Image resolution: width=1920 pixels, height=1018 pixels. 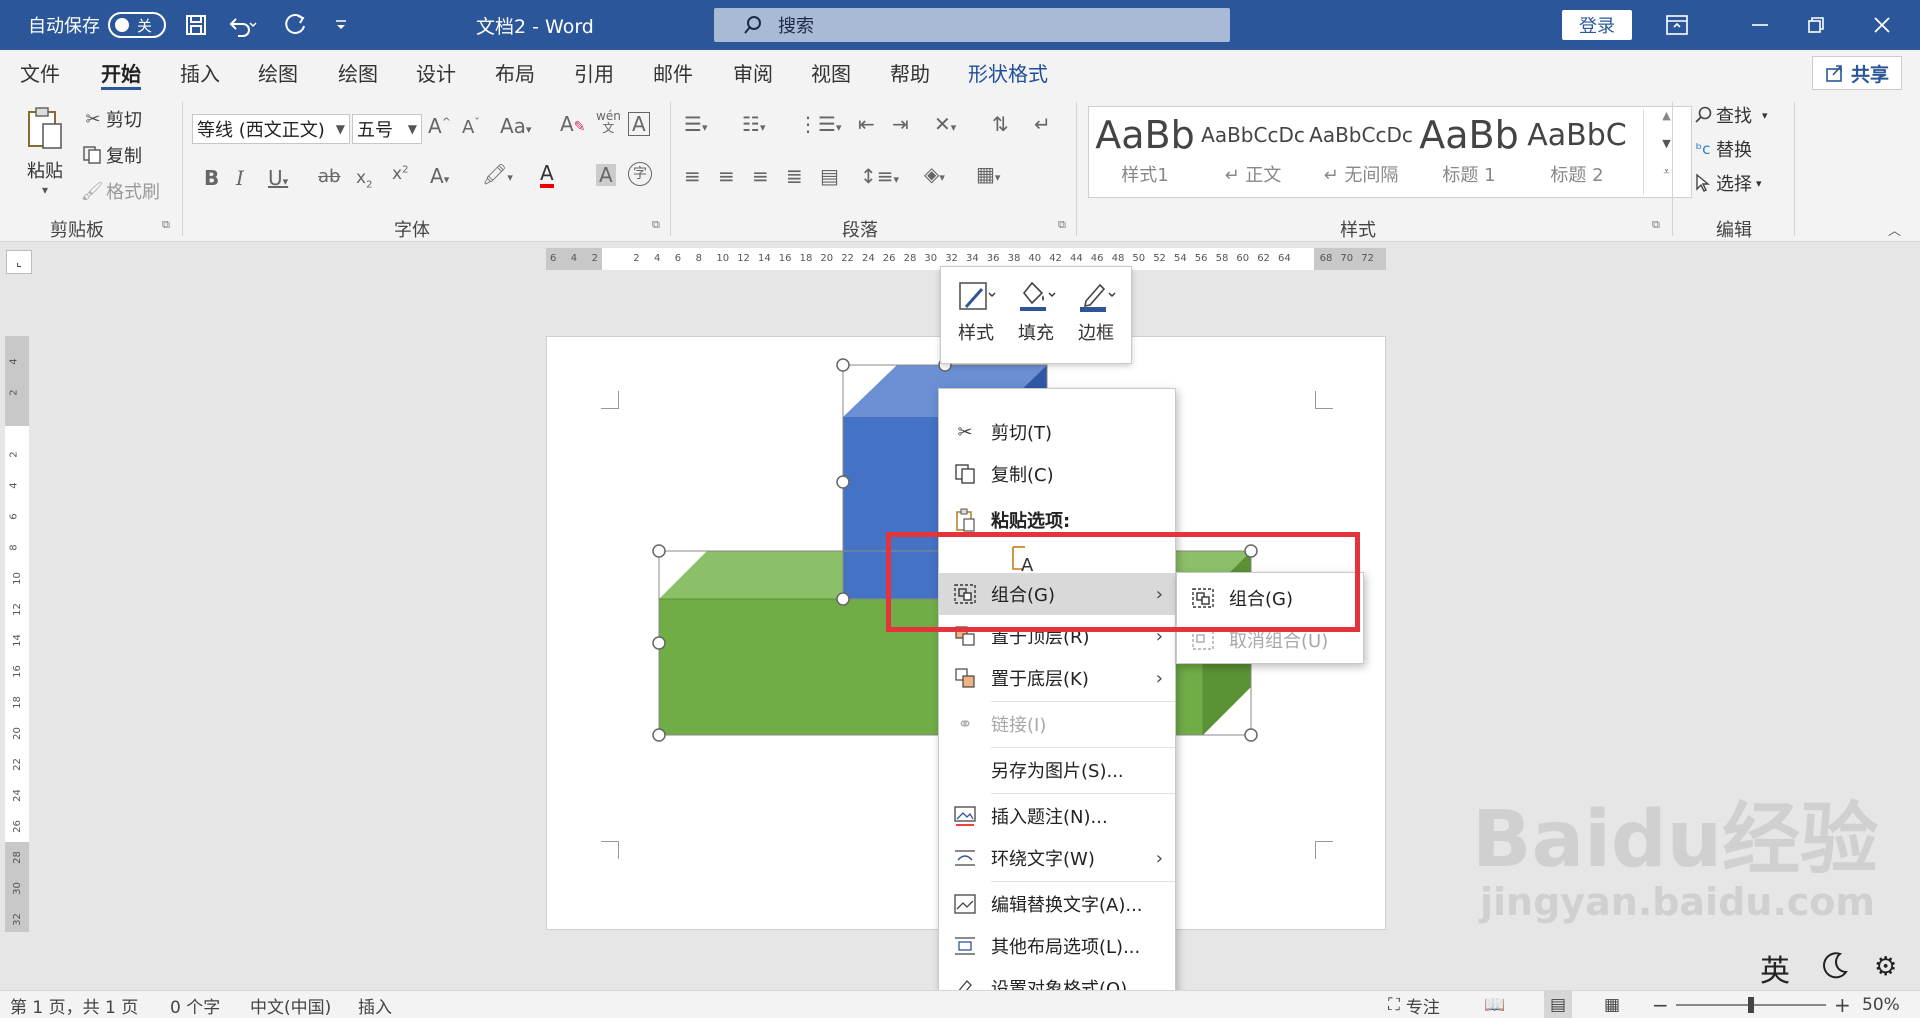 What do you see at coordinates (753, 124) in the screenshot?
I see `numbering-icon: ☷▾` at bounding box center [753, 124].